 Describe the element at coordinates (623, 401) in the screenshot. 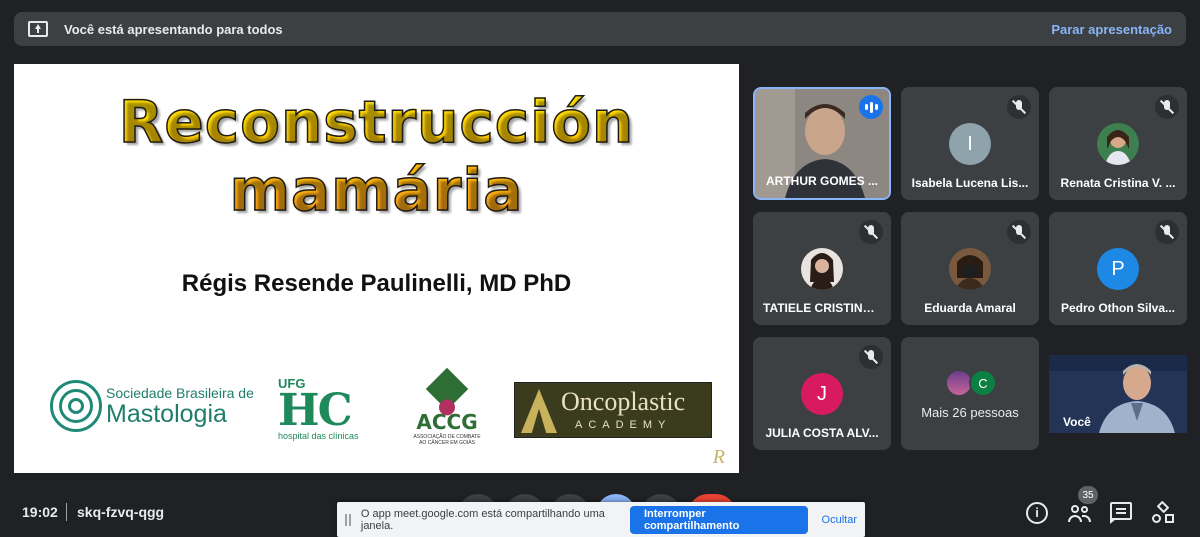

I see `oncoplastic-name: Oncoplastic` at that location.